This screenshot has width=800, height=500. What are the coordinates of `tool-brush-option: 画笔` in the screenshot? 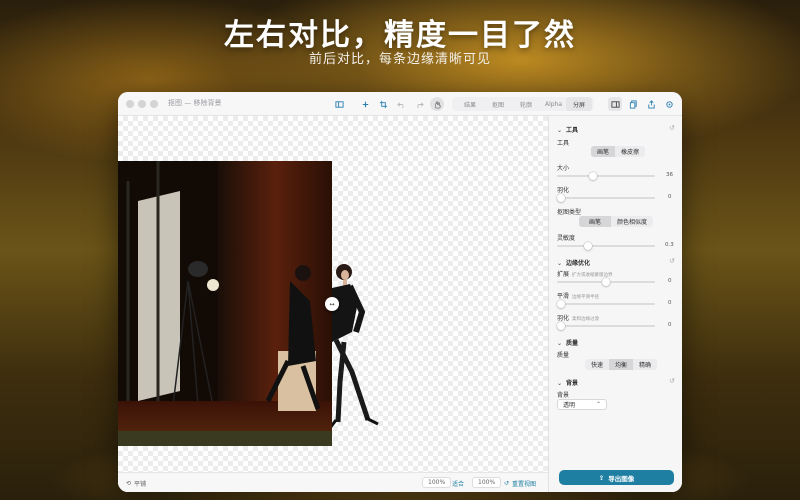 It's located at (603, 151).